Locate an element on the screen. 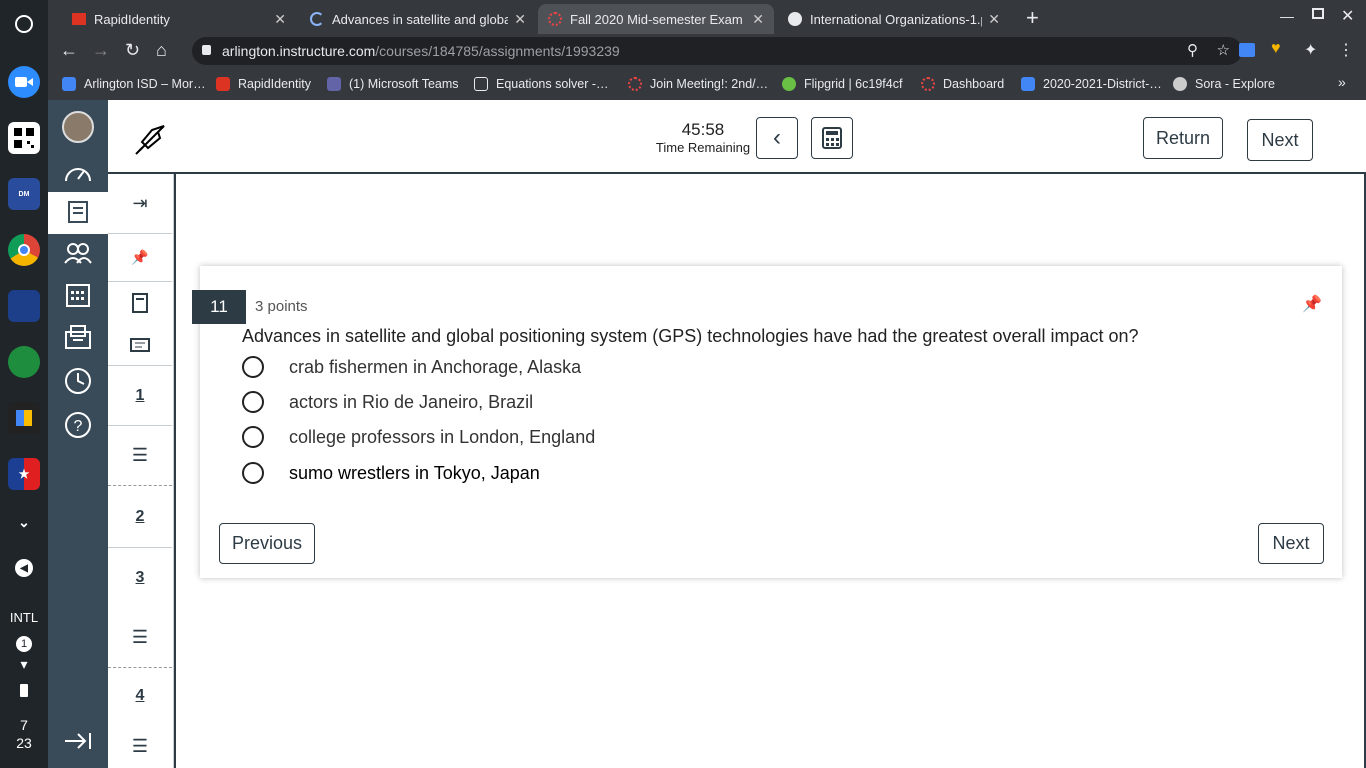 The width and height of the screenshot is (1366, 768). menu-icon: ⋮ is located at coordinates (1346, 50).